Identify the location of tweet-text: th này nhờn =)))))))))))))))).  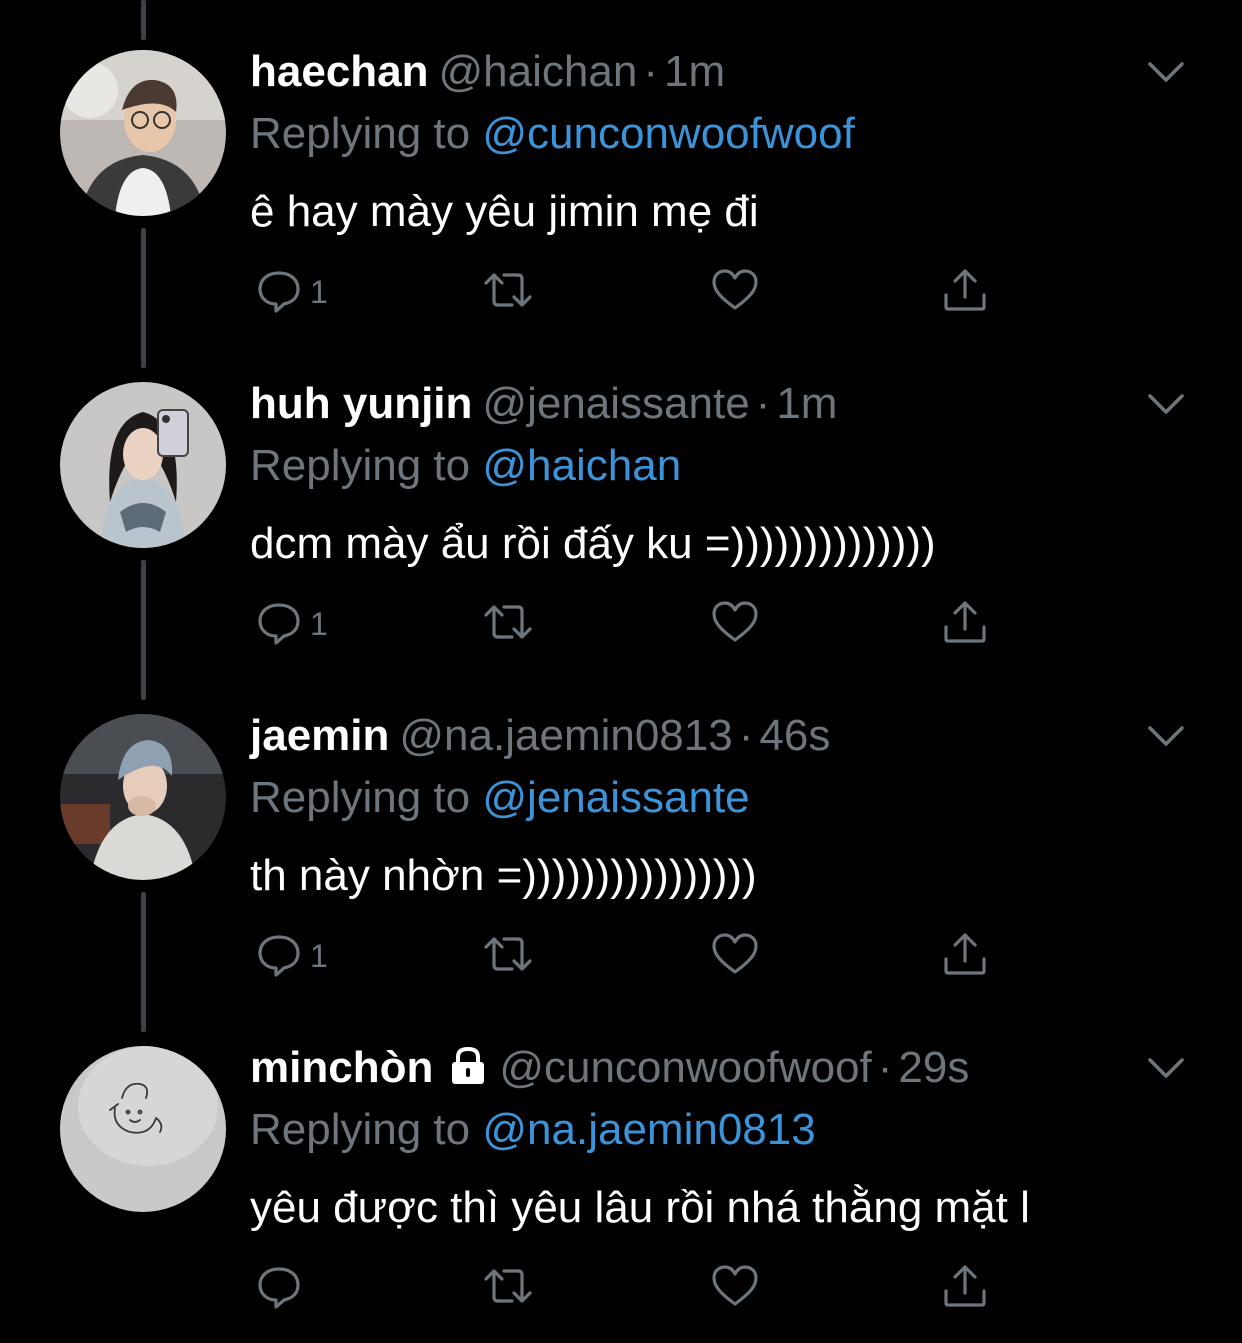
(503, 875).